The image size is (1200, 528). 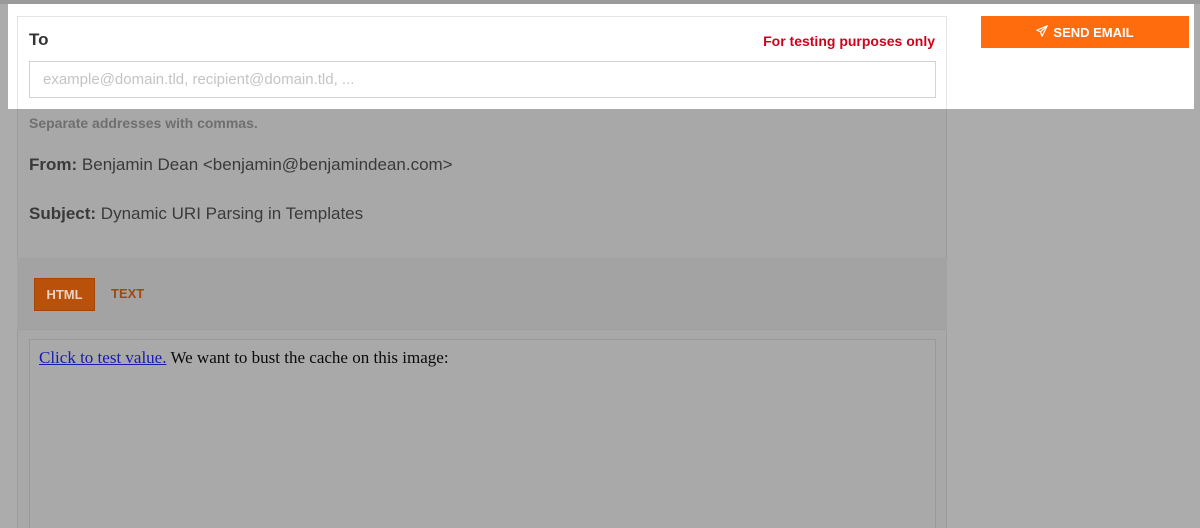 I want to click on from-label: From:, so click(x=53, y=164).